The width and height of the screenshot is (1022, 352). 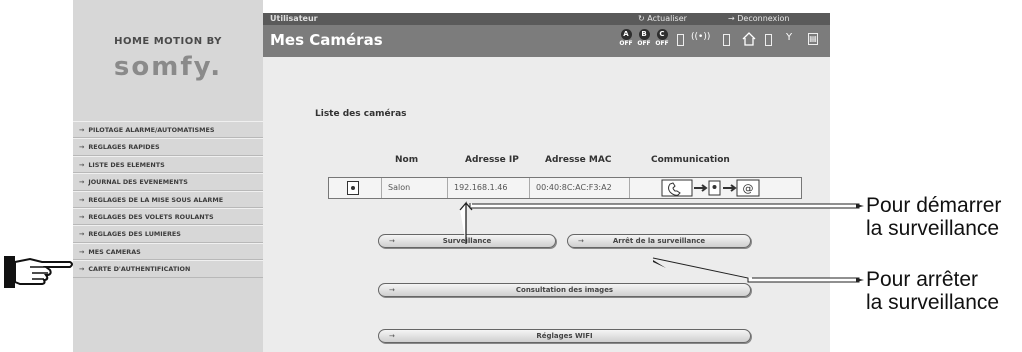 I want to click on annotation-stop: Pour arrêter la surveillance, so click(x=932, y=291).